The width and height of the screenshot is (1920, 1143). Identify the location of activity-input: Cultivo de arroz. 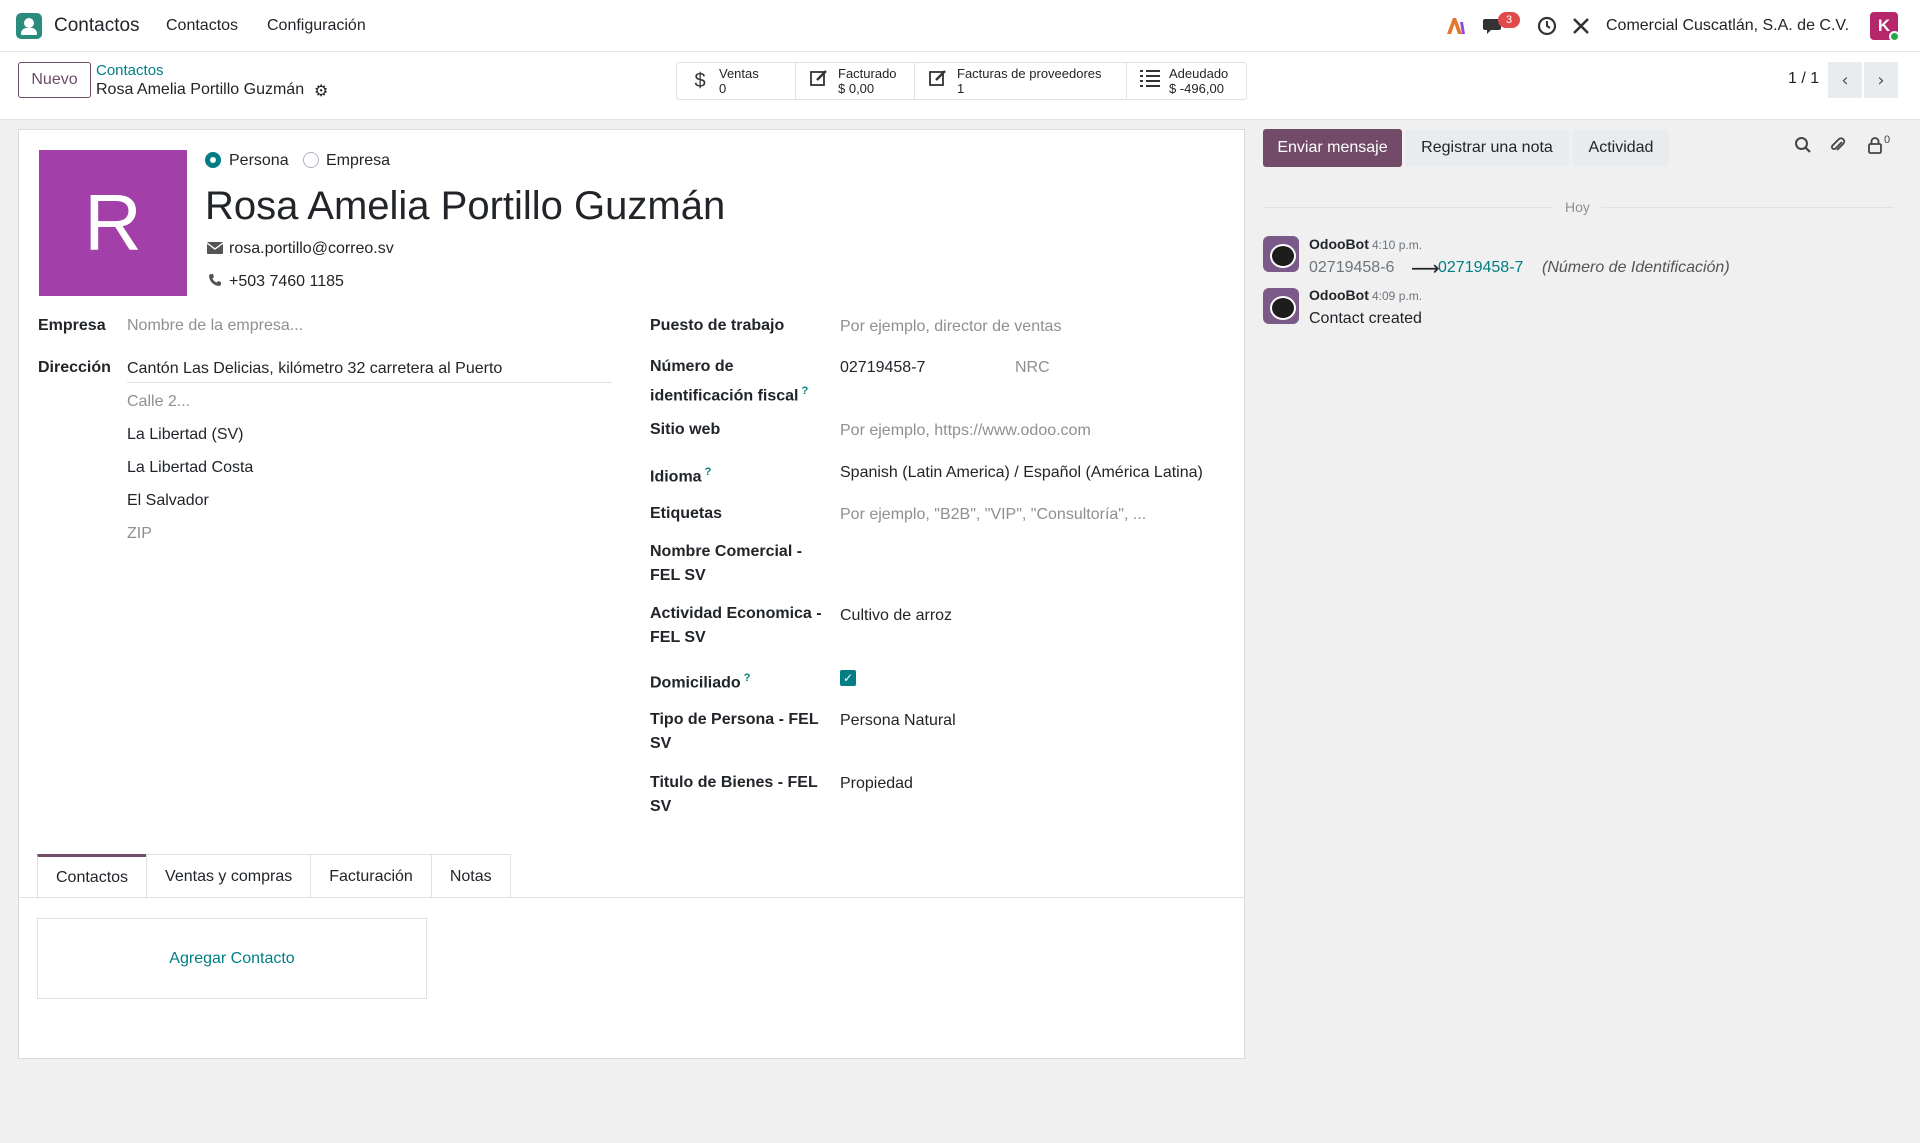
(896, 616).